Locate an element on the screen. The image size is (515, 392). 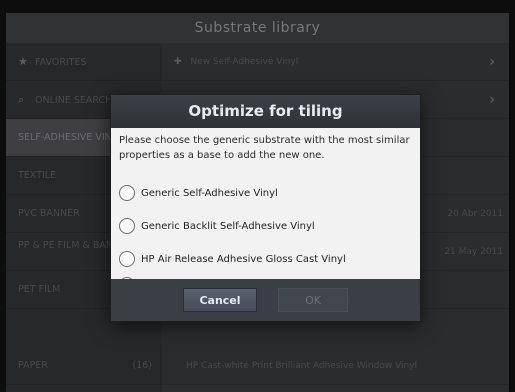
dialog-title: Optimize for tiling is located at coordinates (265, 111).